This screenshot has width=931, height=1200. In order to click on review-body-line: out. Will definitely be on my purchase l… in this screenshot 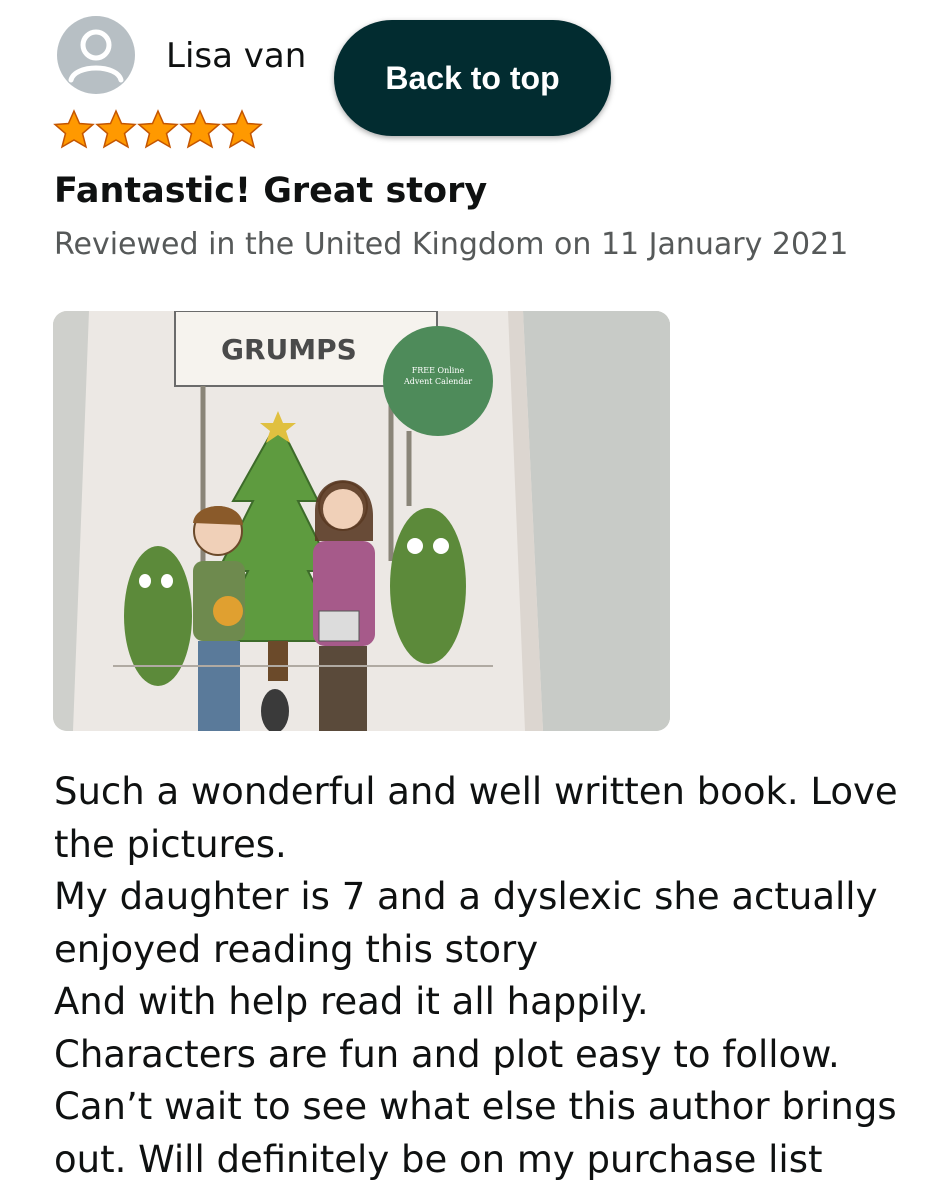, I will do `click(438, 1159)`.